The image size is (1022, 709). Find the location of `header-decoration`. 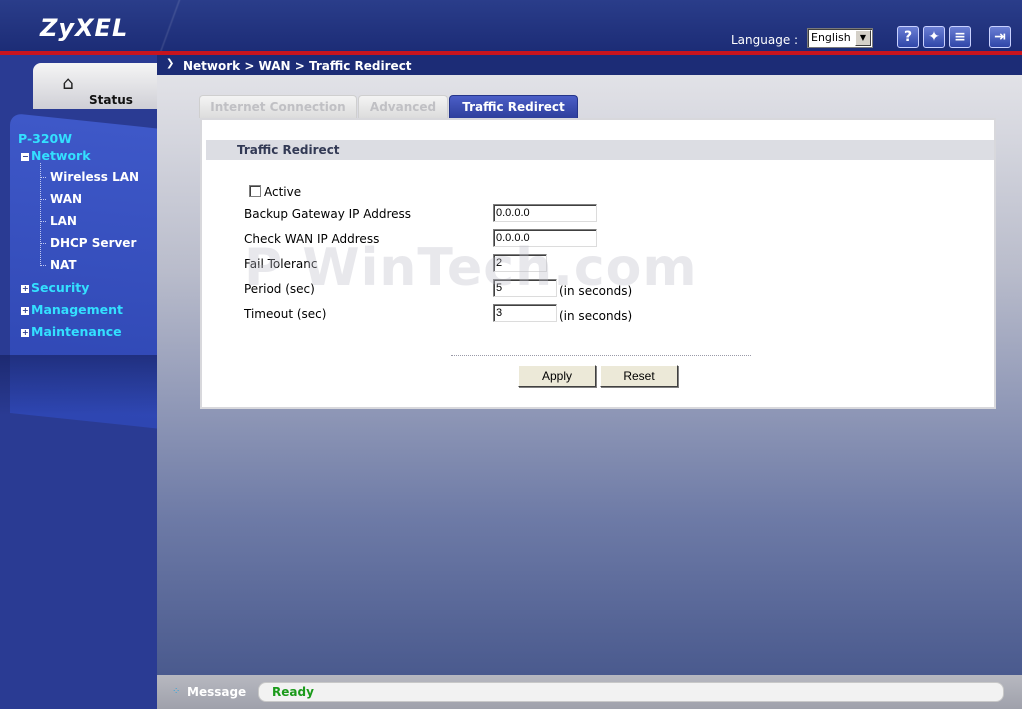

header-decoration is located at coordinates (170, 26).